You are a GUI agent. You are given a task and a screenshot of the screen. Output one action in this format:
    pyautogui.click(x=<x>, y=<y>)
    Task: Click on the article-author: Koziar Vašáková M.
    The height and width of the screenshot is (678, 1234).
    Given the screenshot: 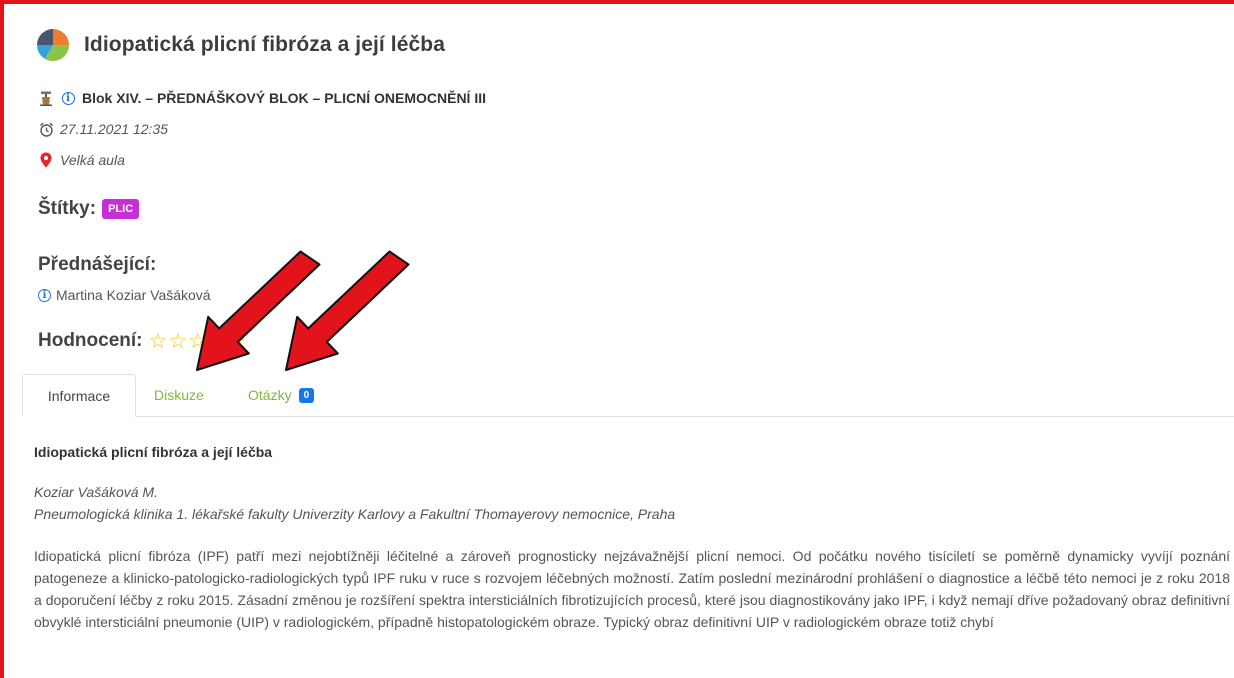 What is the action you would take?
    pyautogui.click(x=96, y=492)
    